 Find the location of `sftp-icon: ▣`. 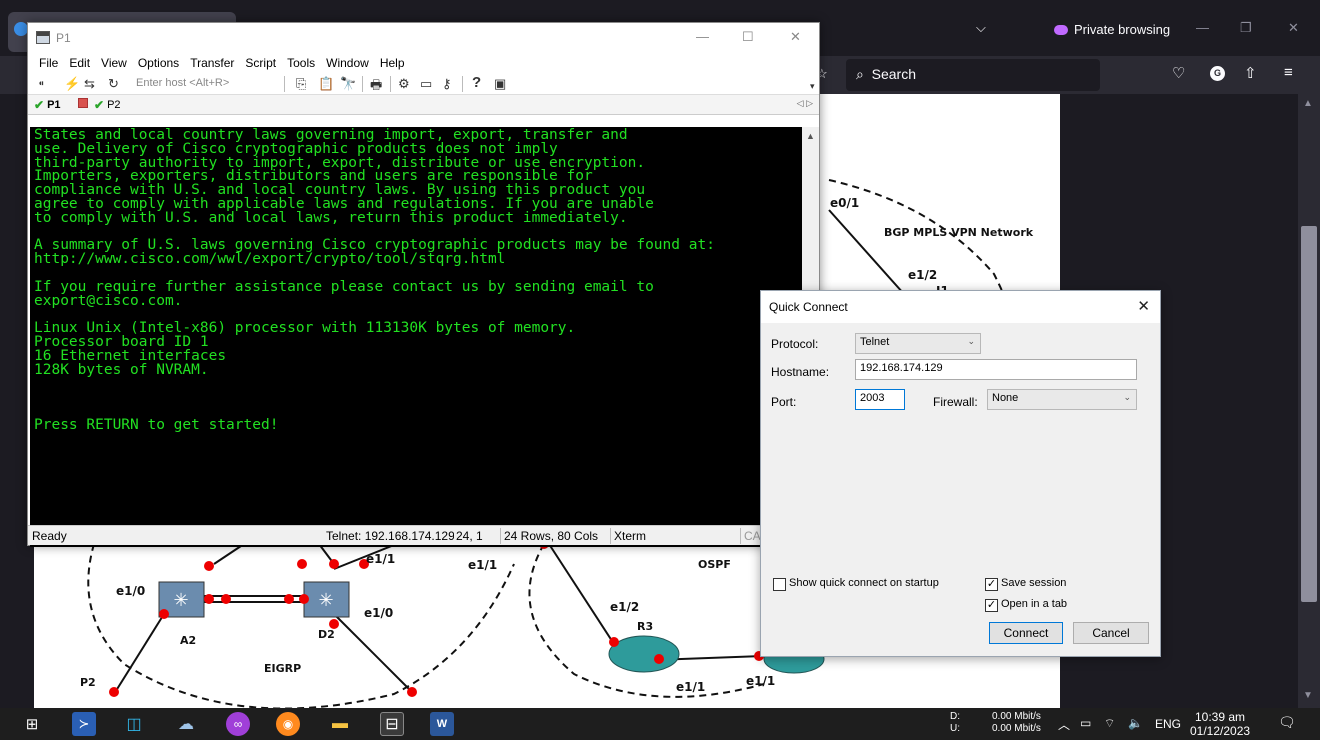

sftp-icon: ▣ is located at coordinates (500, 84).